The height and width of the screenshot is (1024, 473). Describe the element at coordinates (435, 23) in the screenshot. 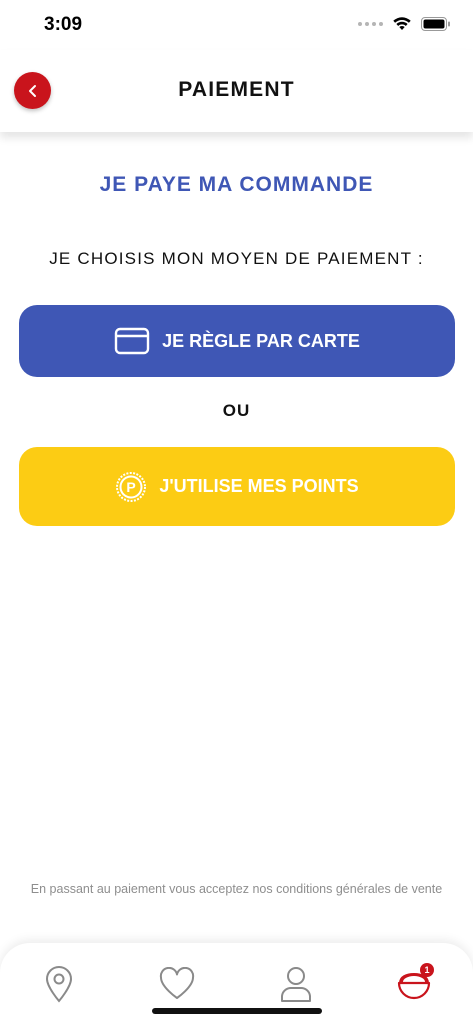

I see `battery-icon` at that location.